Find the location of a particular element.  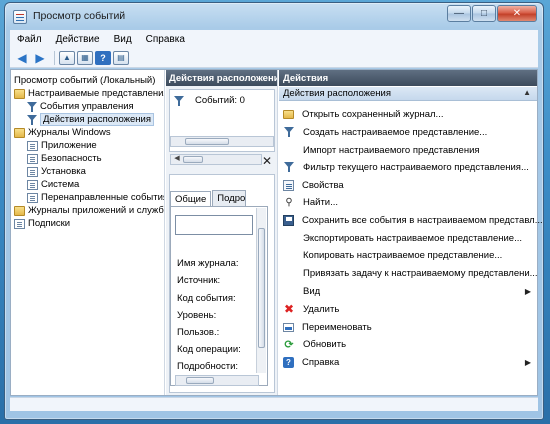

view-pane-icon: ▤ is located at coordinates (121, 57).